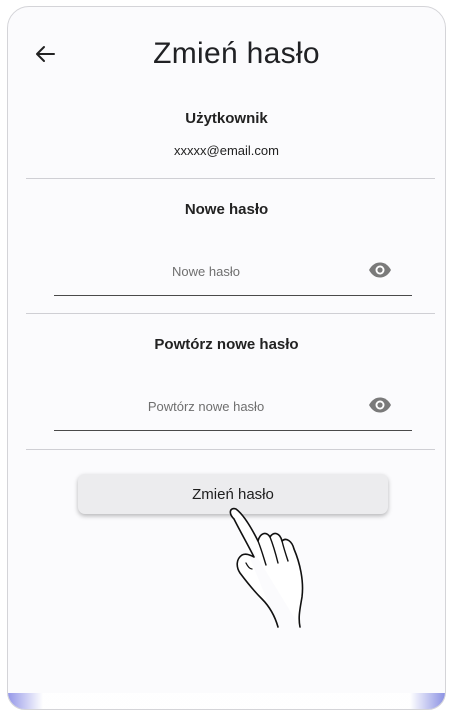 The height and width of the screenshot is (716, 453). Describe the element at coordinates (226, 344) in the screenshot. I see `repeat-password-label: Powtórz nowe hasło` at that location.